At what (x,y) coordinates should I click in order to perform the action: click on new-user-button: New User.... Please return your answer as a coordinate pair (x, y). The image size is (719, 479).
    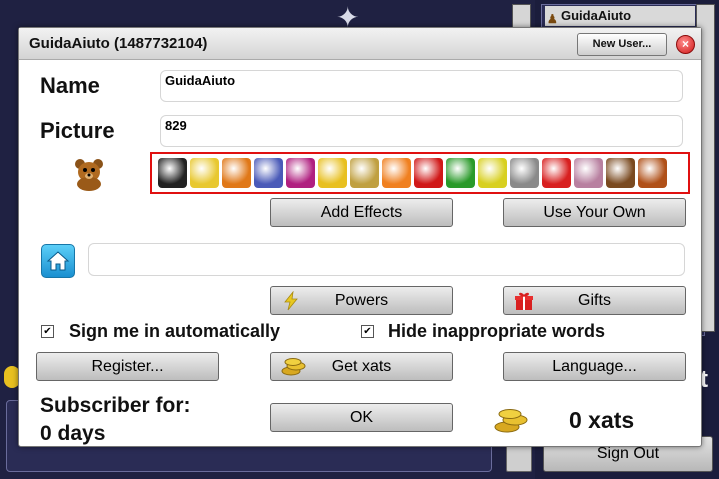
    Looking at the image, I should click on (622, 44).